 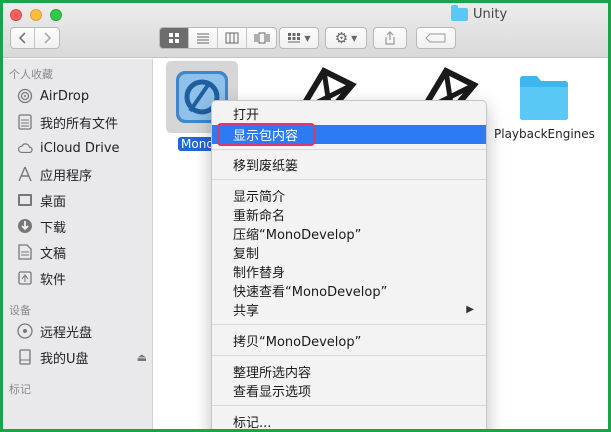 I want to click on desktop-icon, so click(x=25, y=200).